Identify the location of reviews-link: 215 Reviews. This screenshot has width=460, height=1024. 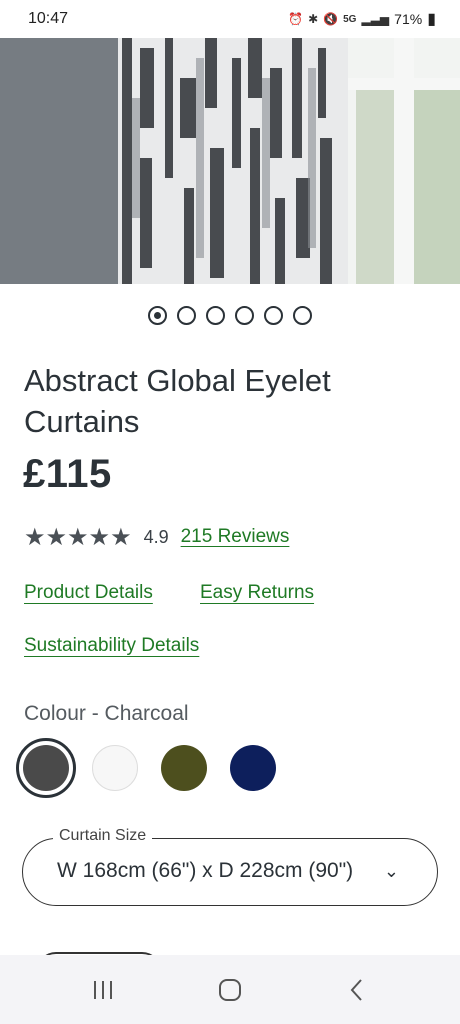
(235, 537).